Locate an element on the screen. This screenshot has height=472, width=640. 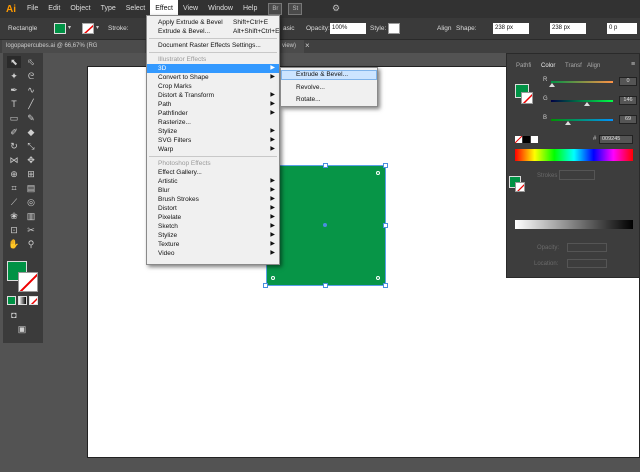
sync-icon: ⚙ is located at coordinates (338, 9).